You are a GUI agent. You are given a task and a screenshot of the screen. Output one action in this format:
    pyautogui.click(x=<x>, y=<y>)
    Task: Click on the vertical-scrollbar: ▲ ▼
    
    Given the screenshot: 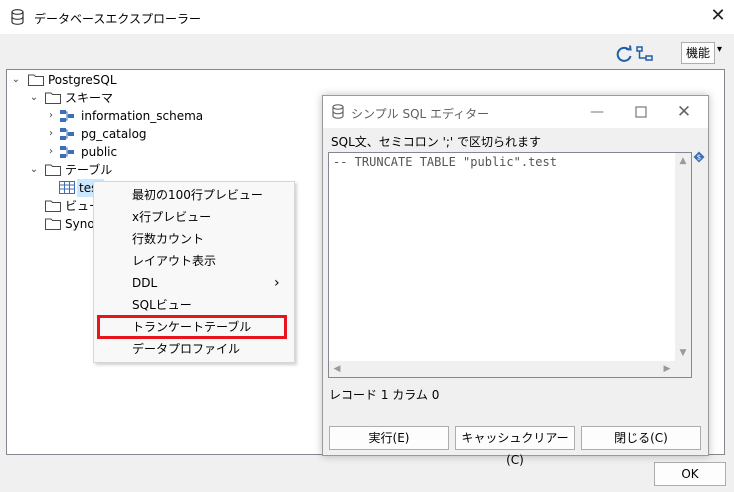 What is the action you would take?
    pyautogui.click(x=683, y=257)
    